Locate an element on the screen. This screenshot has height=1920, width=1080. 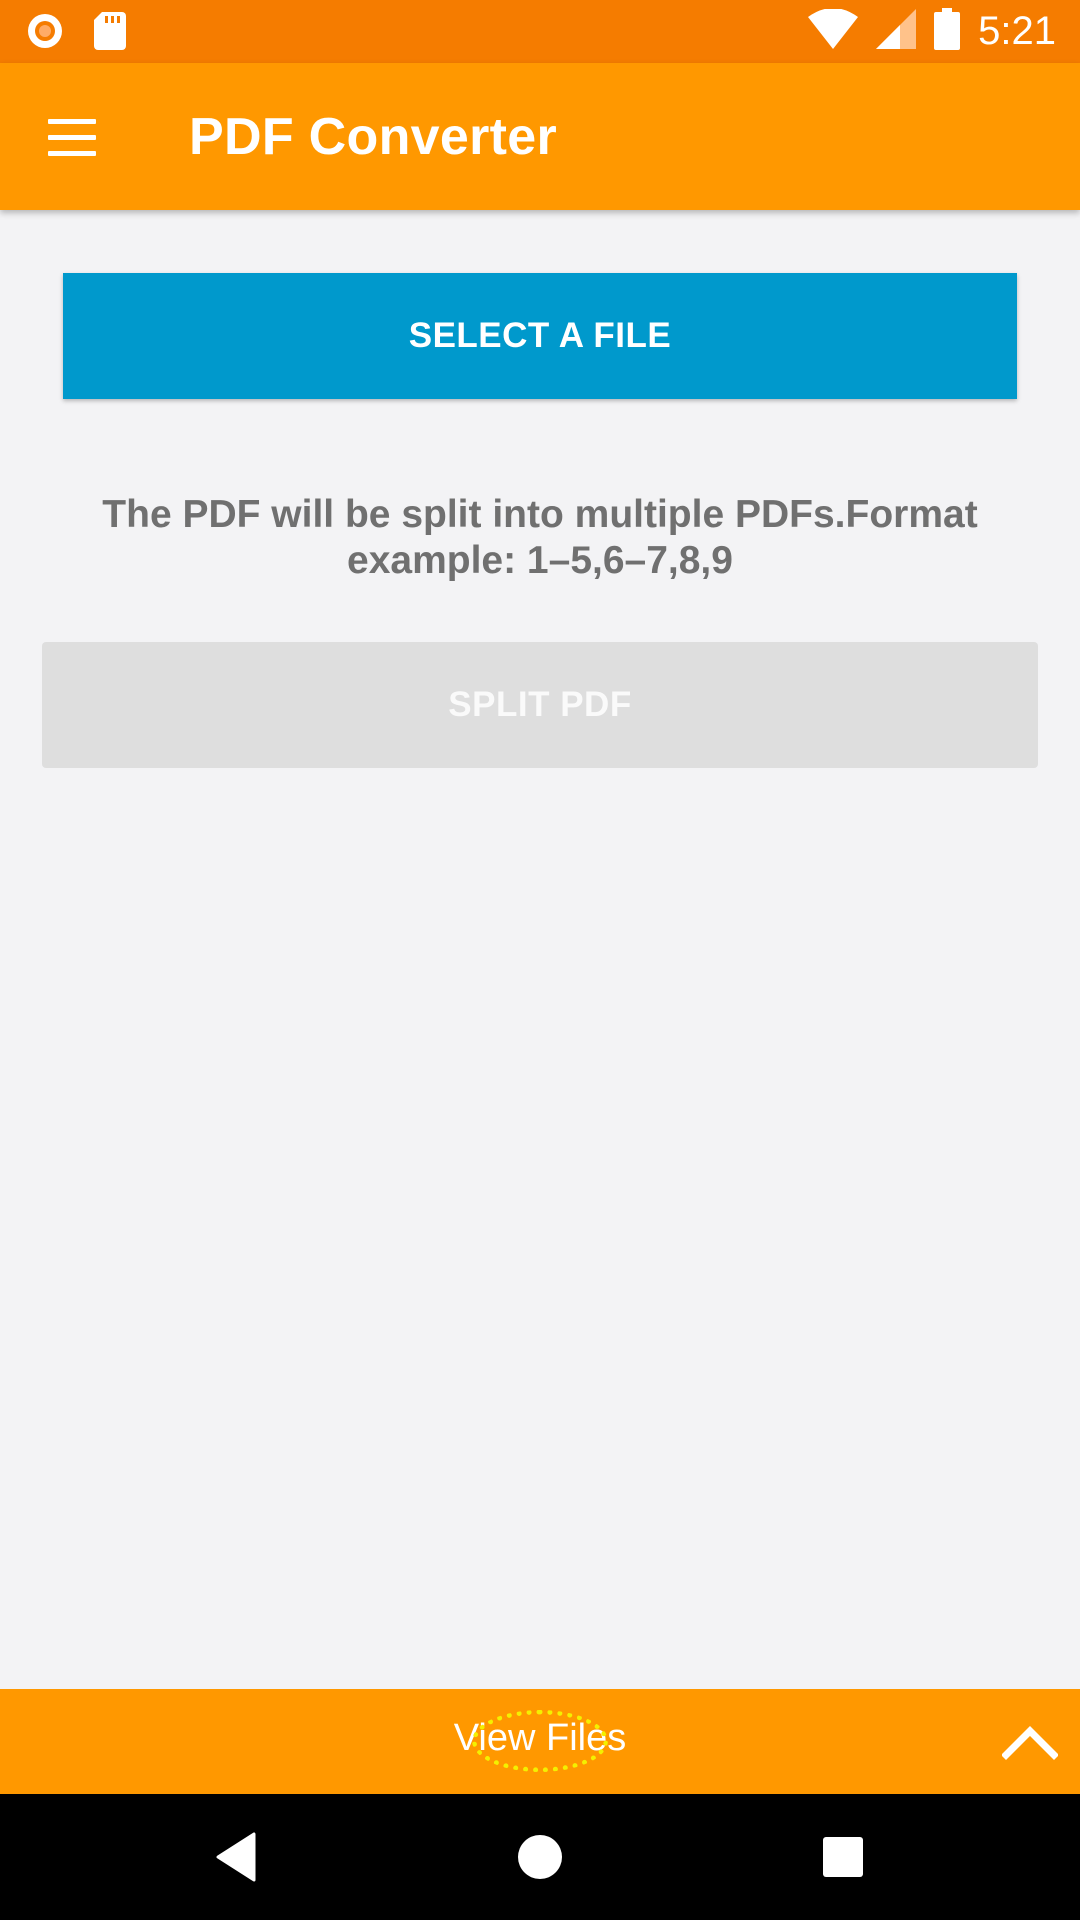
system-nav-bar is located at coordinates (540, 1857).